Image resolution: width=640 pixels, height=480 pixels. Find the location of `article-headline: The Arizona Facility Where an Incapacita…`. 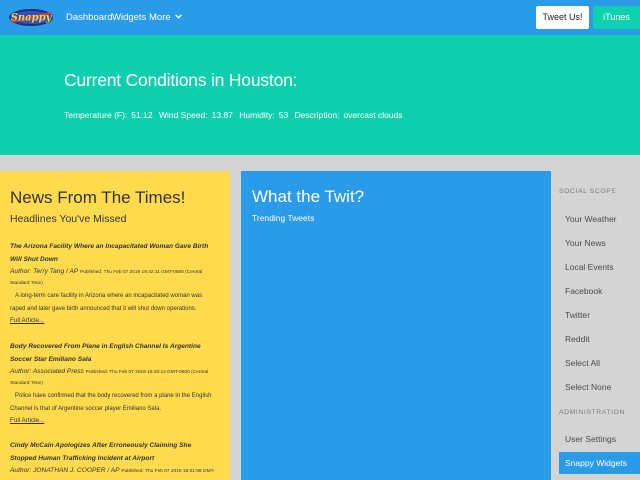

article-headline: The Arizona Facility Where an Incapacita… is located at coordinates (109, 253).